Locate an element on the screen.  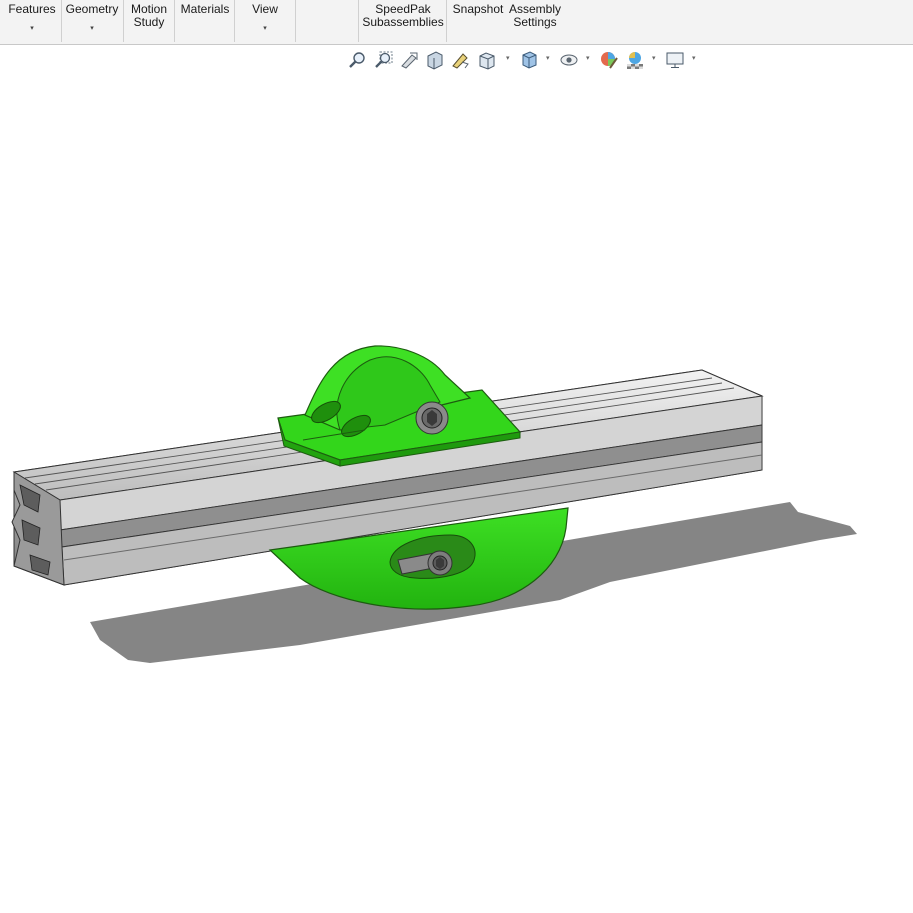
geometry-label: Geometry is located at coordinates (92, 9).